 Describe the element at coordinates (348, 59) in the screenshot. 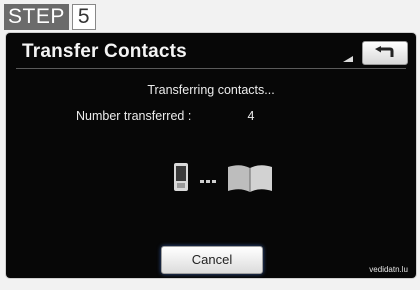

I see `signal-icon` at that location.